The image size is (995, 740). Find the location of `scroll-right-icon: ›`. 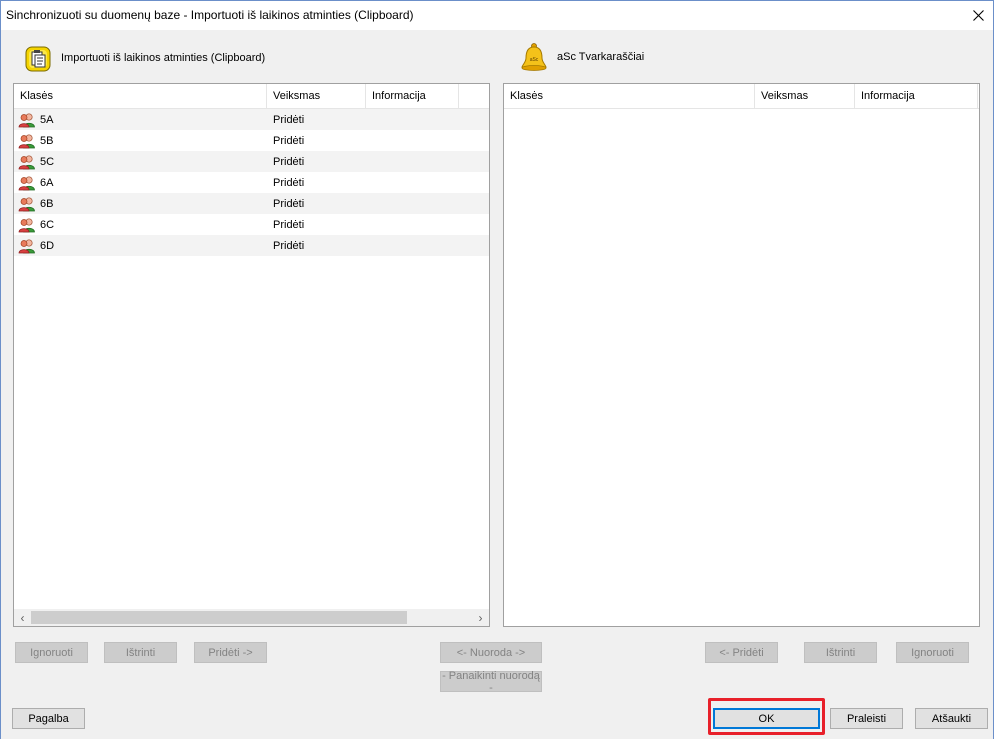

scroll-right-icon: › is located at coordinates (480, 617).